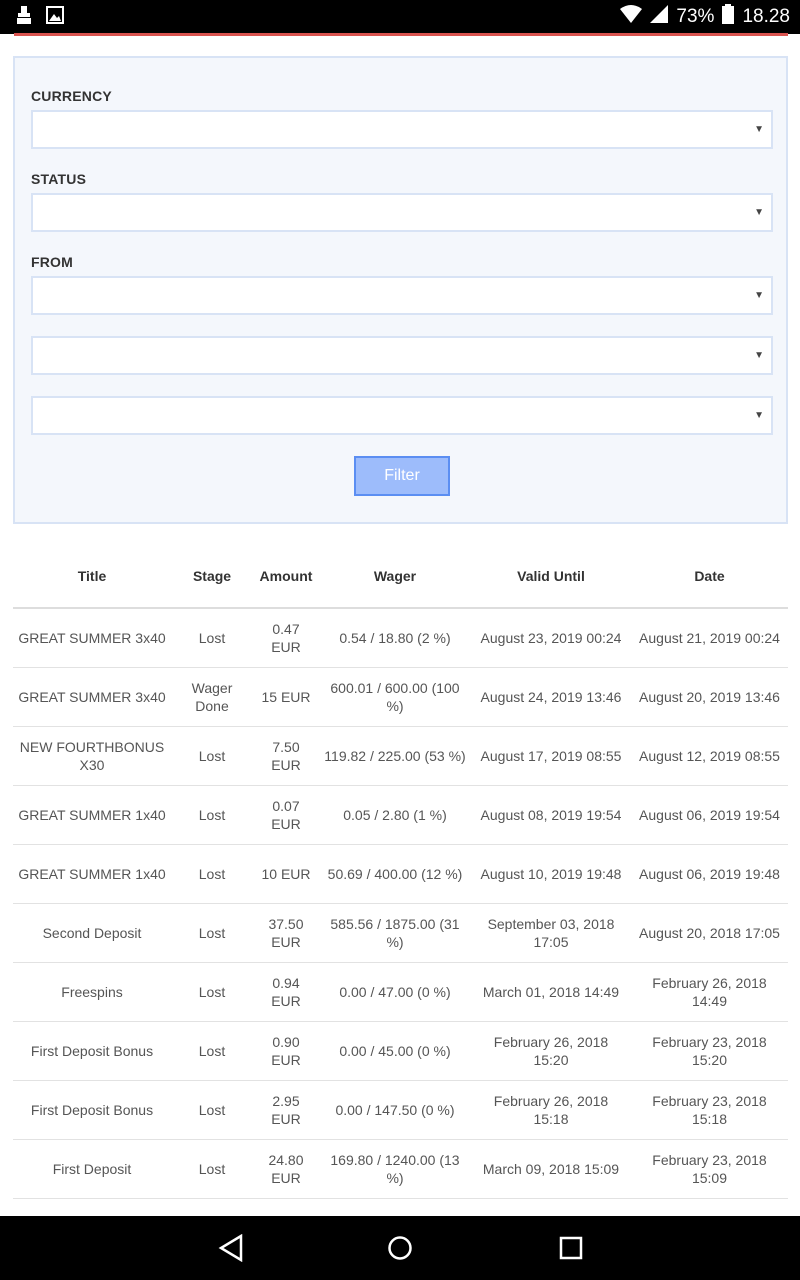 The width and height of the screenshot is (800, 1280). Describe the element at coordinates (71, 96) in the screenshot. I see `currency-label: CURRENCY` at that location.